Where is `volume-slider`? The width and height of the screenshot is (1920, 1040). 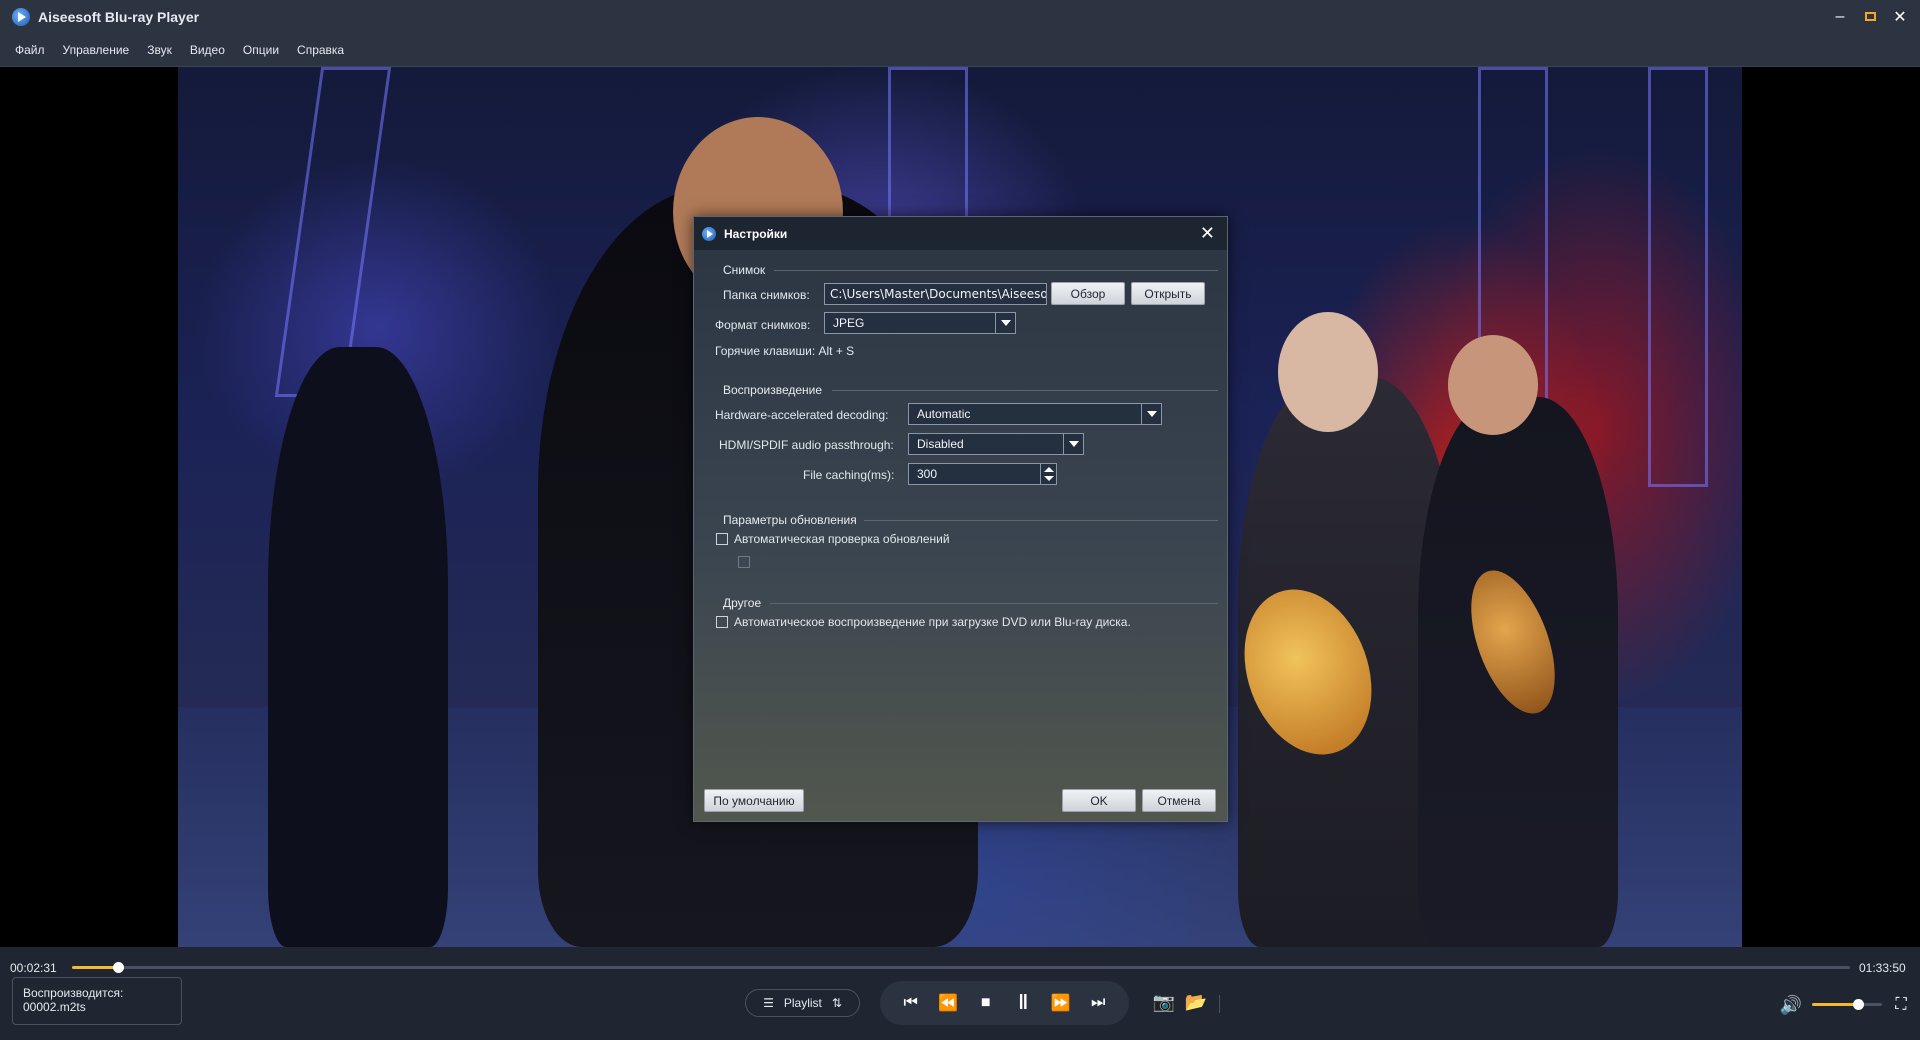
volume-slider is located at coordinates (1847, 1004).